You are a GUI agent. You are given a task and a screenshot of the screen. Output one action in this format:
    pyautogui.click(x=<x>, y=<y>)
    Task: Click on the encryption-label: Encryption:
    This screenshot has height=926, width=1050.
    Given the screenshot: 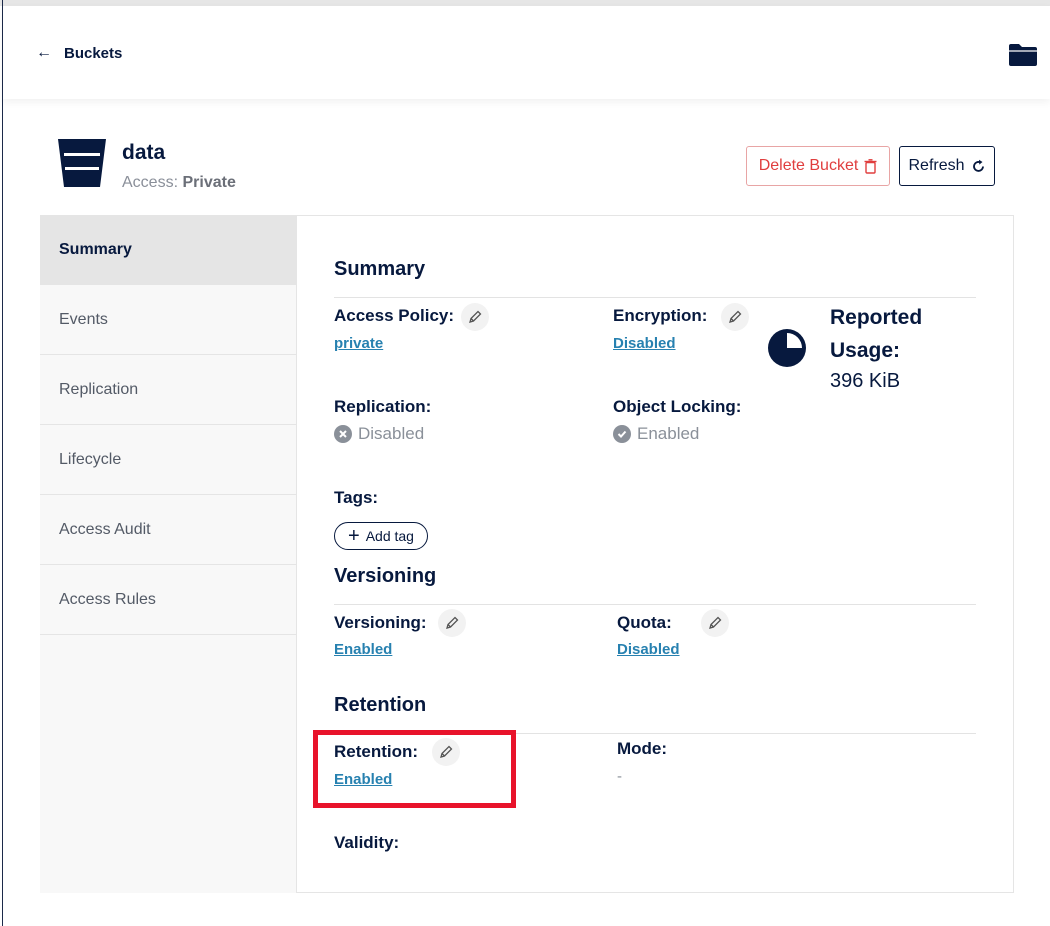 What is the action you would take?
    pyautogui.click(x=660, y=315)
    